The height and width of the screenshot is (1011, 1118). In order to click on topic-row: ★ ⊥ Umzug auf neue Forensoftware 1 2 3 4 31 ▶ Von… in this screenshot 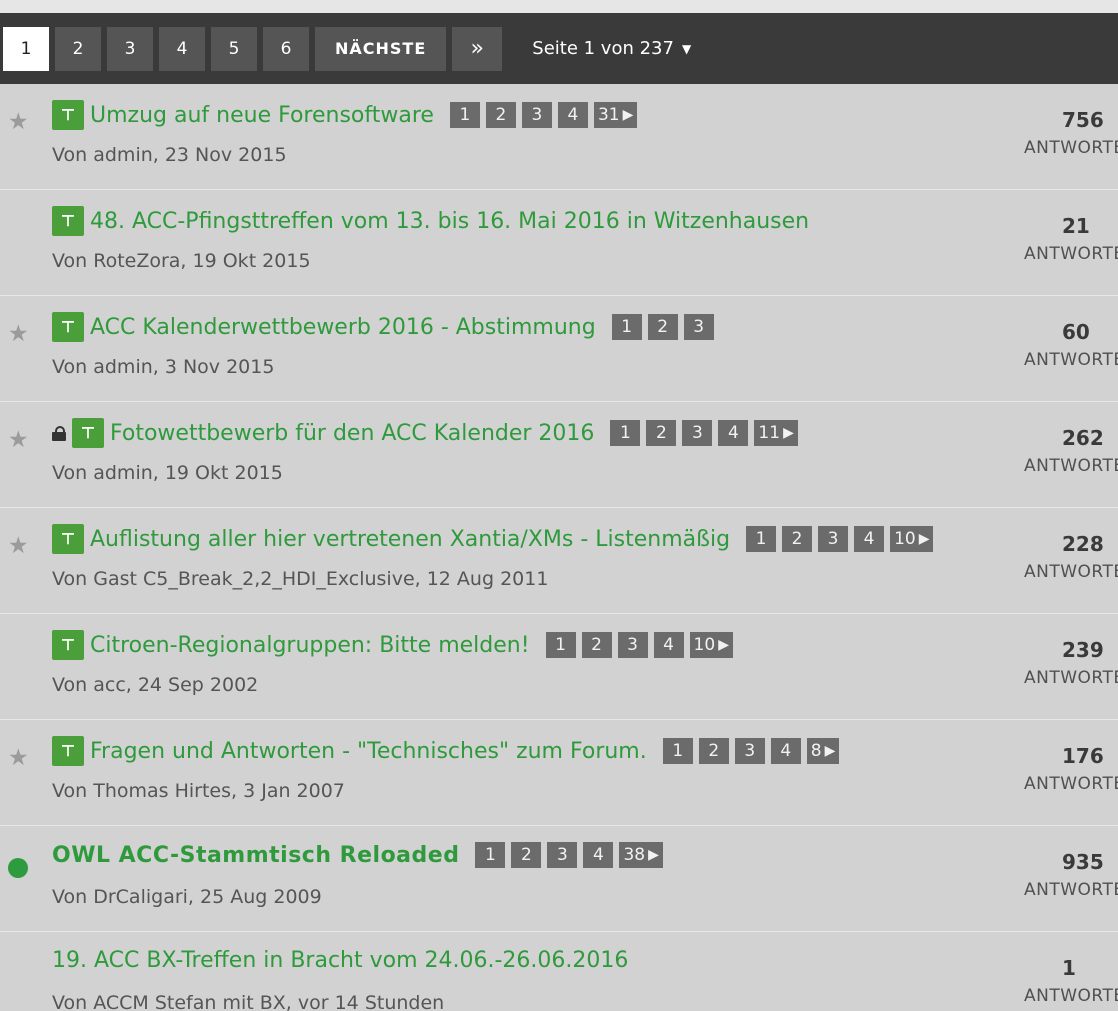, I will do `click(559, 137)`.